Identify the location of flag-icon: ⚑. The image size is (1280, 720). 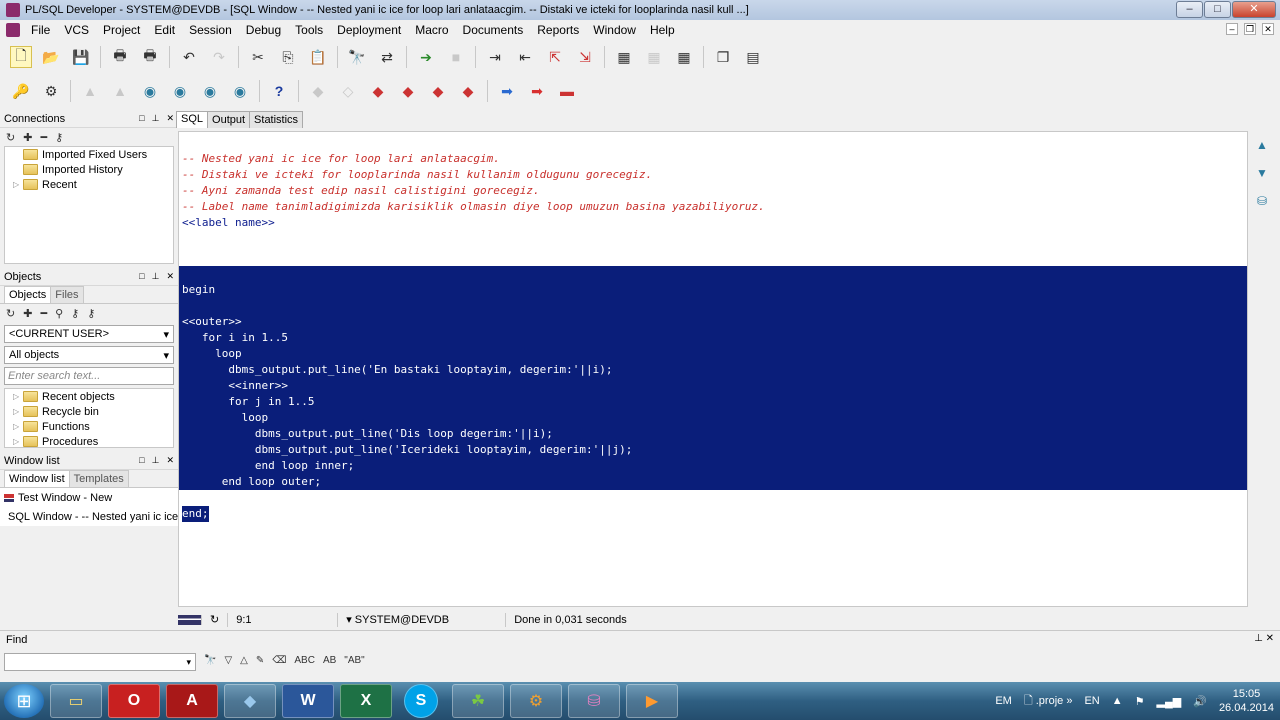
(1140, 701).